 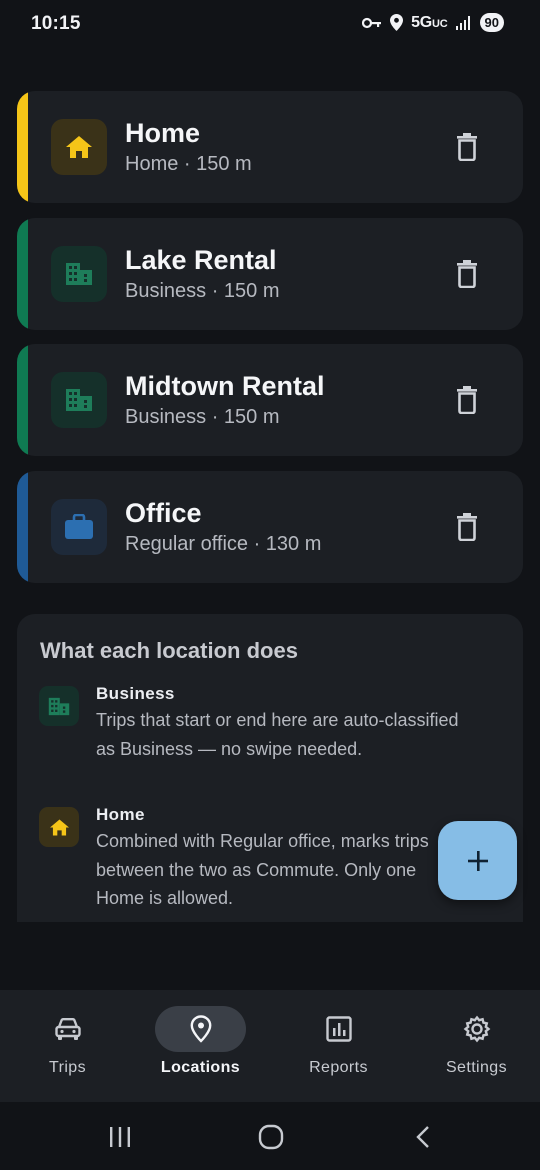 What do you see at coordinates (225, 386) in the screenshot?
I see `location-name: Midtown Rental` at bounding box center [225, 386].